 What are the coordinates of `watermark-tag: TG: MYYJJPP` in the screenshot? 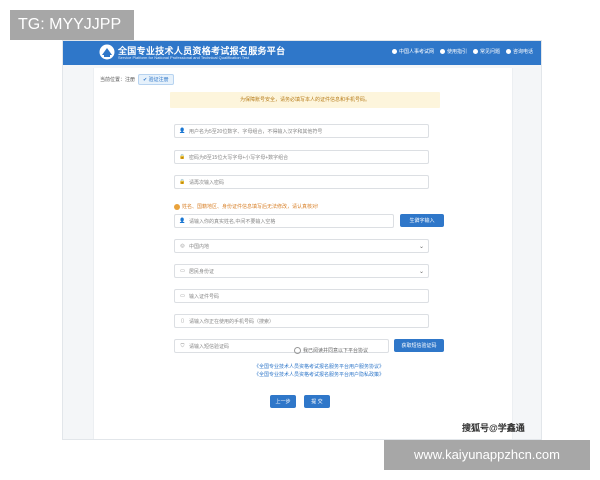 It's located at (72, 25).